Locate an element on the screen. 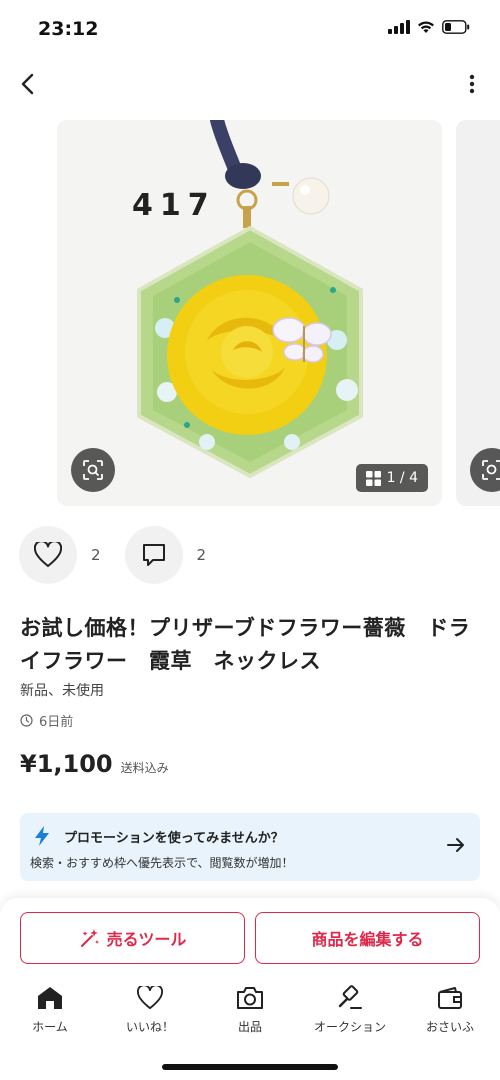 The height and width of the screenshot is (1080, 500). chevron-left-icon is located at coordinates (27, 84).